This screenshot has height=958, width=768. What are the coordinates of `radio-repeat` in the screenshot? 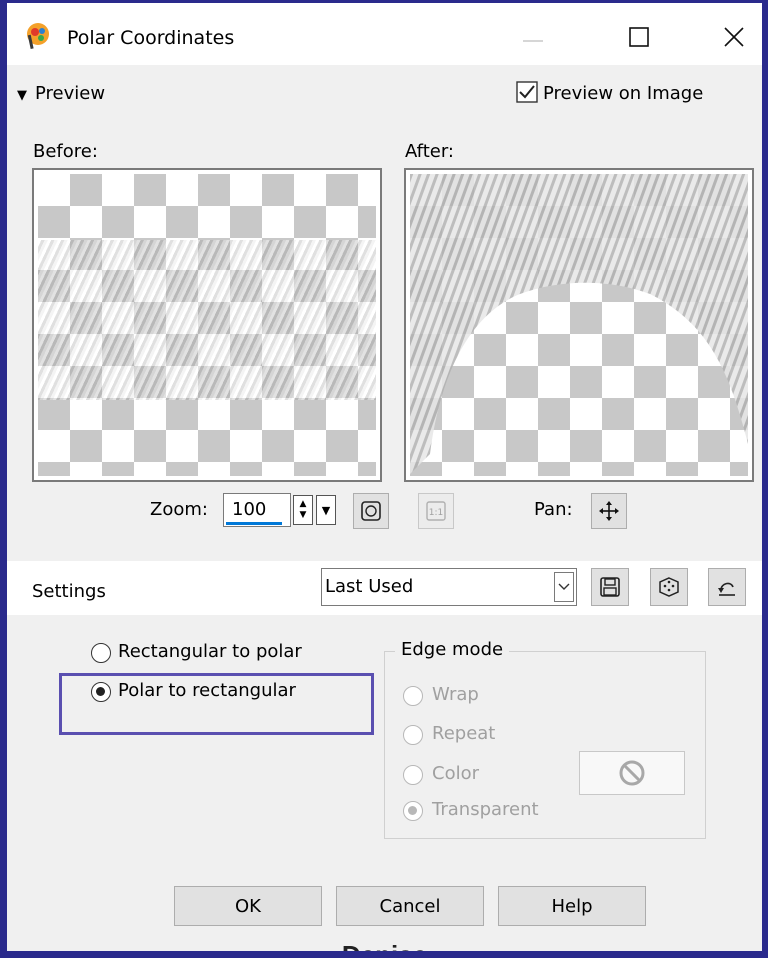 It's located at (413, 735).